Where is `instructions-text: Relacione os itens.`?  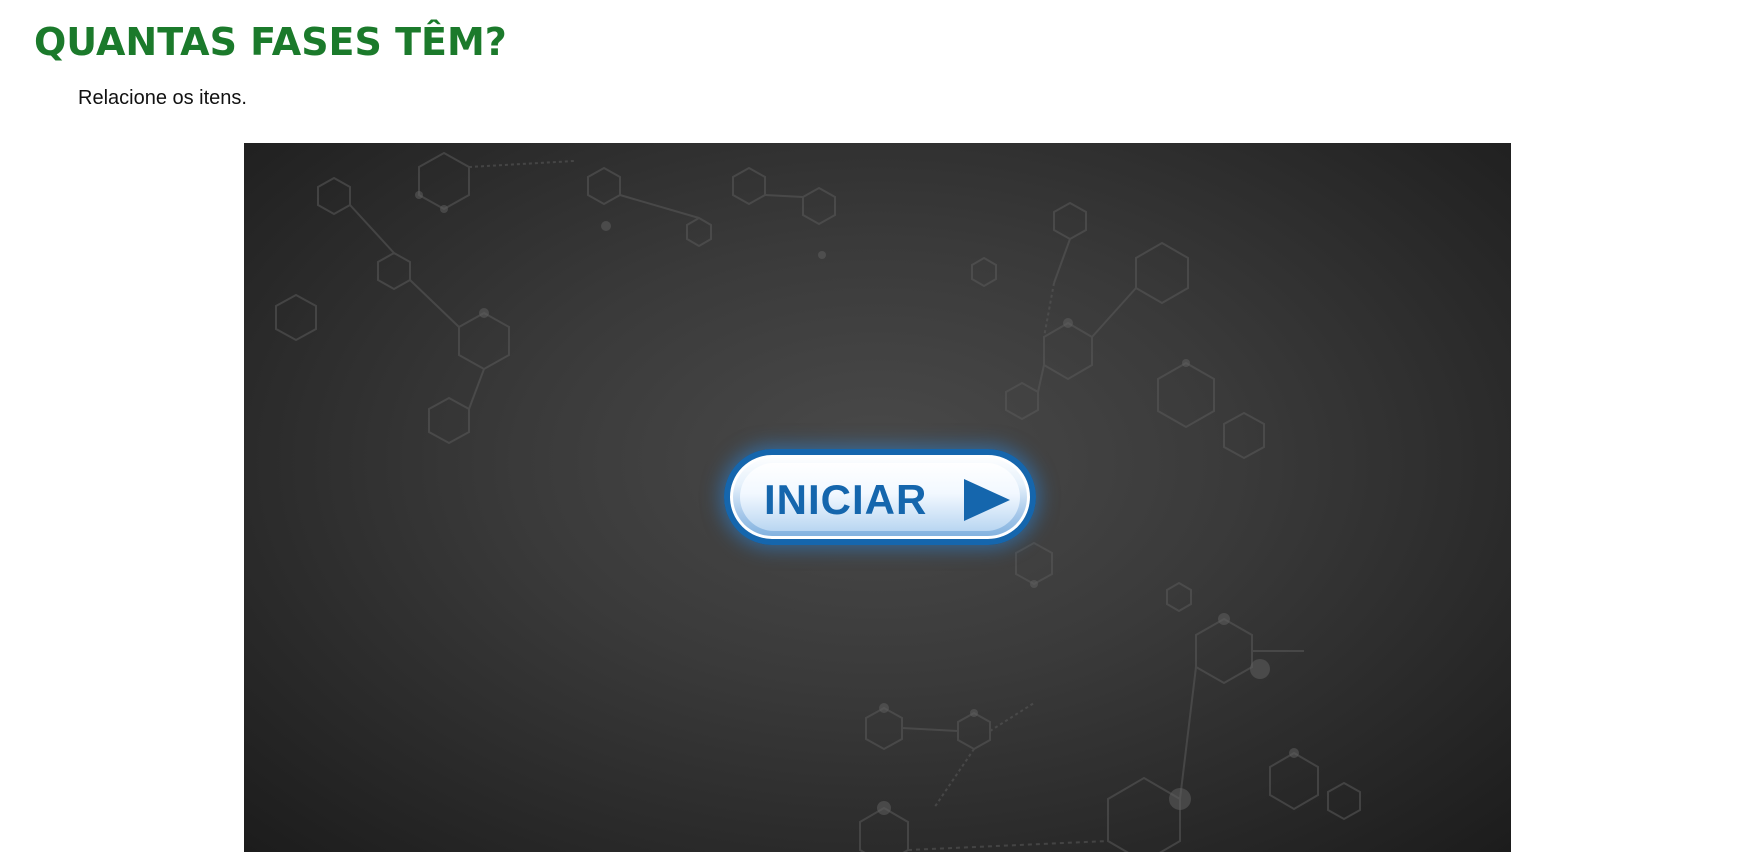 instructions-text: Relacione os itens. is located at coordinates (162, 98).